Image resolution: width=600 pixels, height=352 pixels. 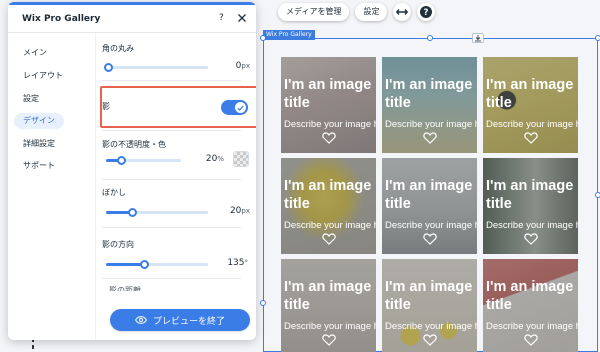 I want to click on blur-value: 20px, so click(x=233, y=211).